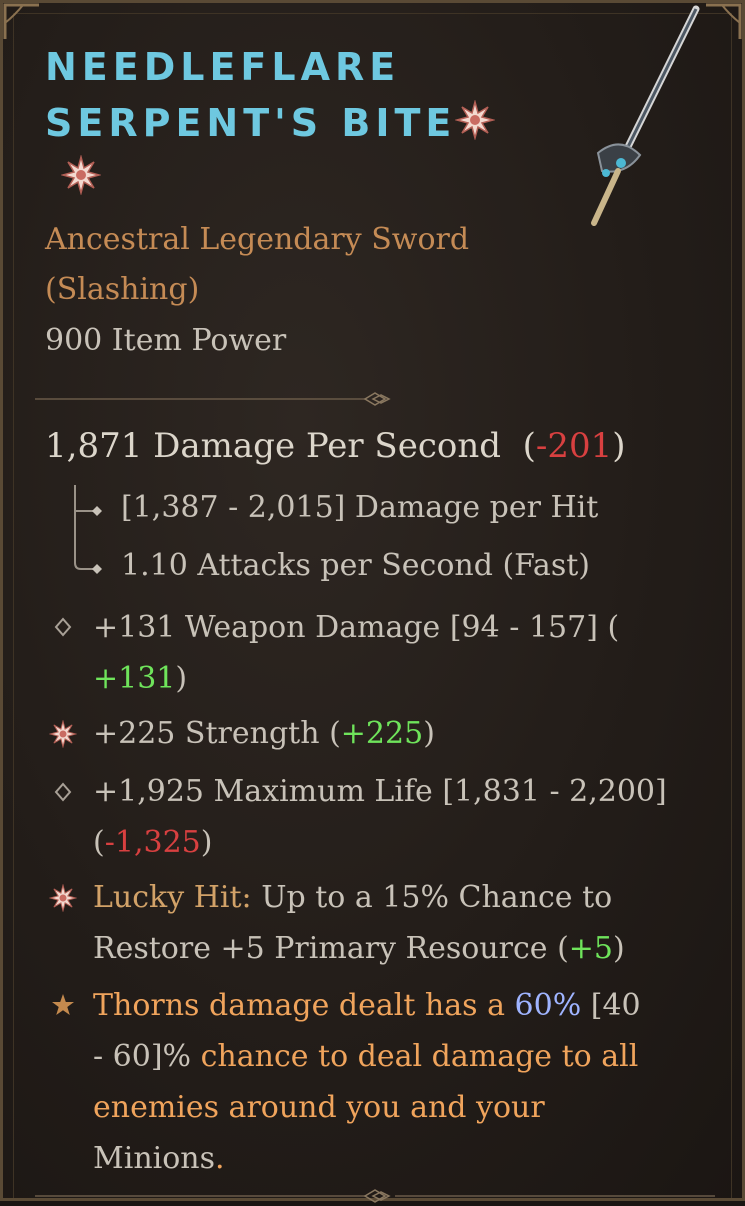  Describe the element at coordinates (437, 897) in the screenshot. I see `affix-lucky-hit-text1: Up to a 15% Chance to` at that location.